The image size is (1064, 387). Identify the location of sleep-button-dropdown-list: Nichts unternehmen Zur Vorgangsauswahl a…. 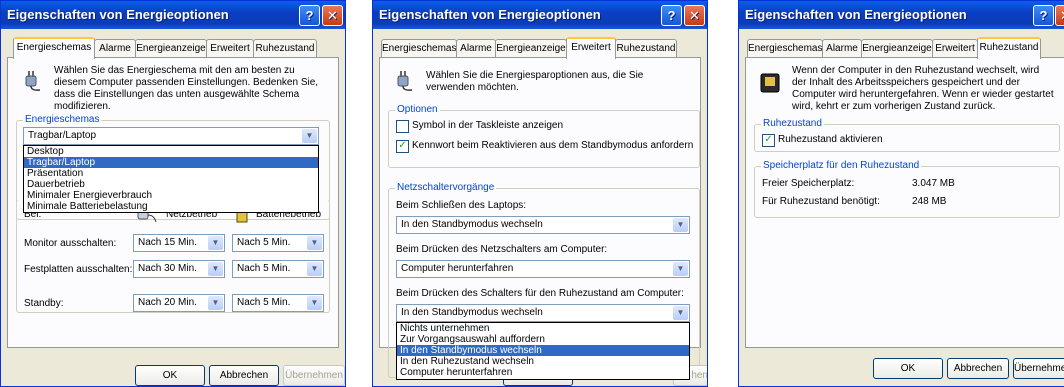
(543, 351).